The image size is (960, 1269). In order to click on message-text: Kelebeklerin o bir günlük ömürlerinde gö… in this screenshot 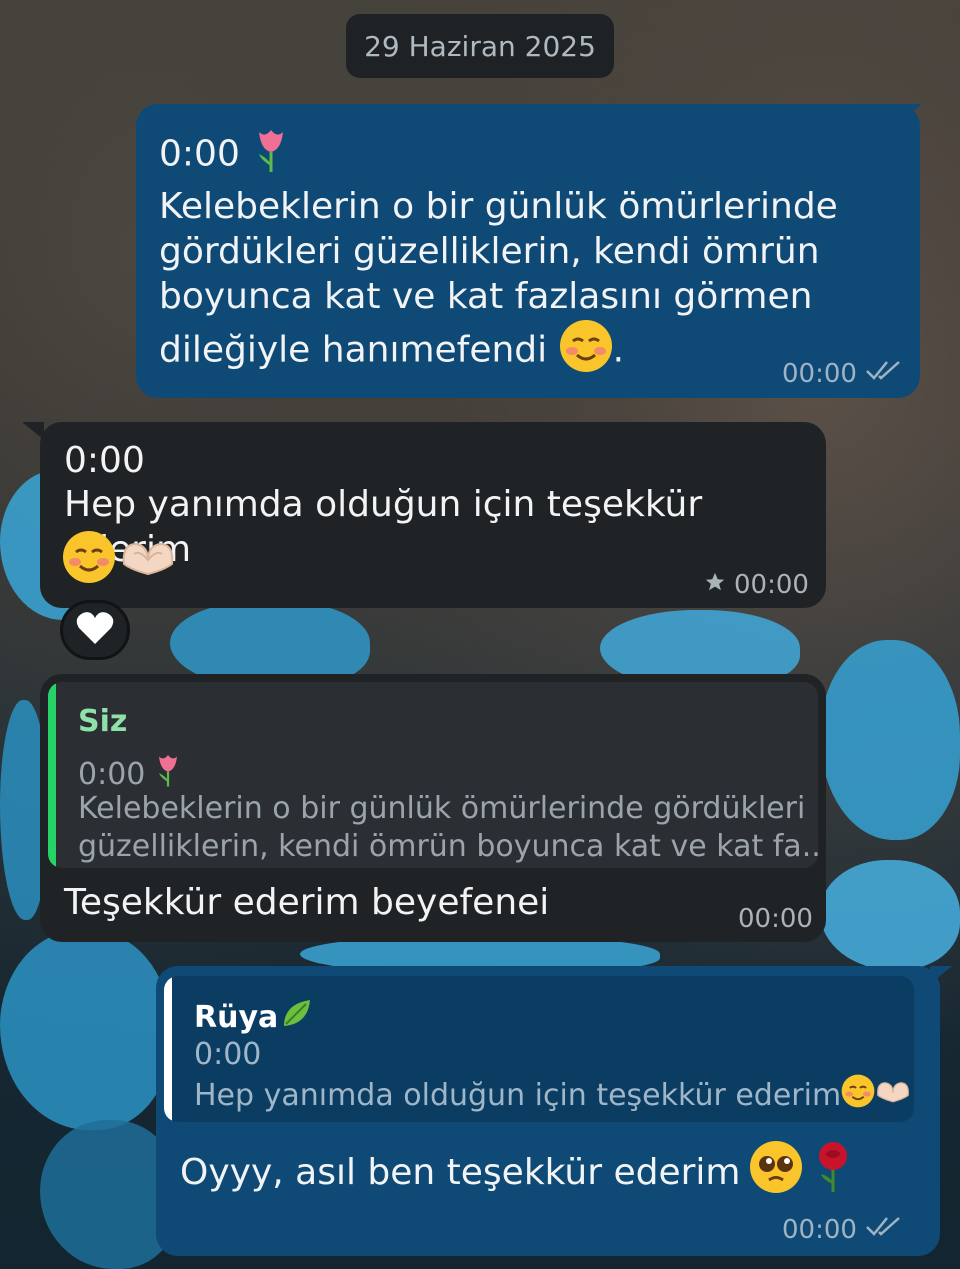, I will do `click(498, 278)`.